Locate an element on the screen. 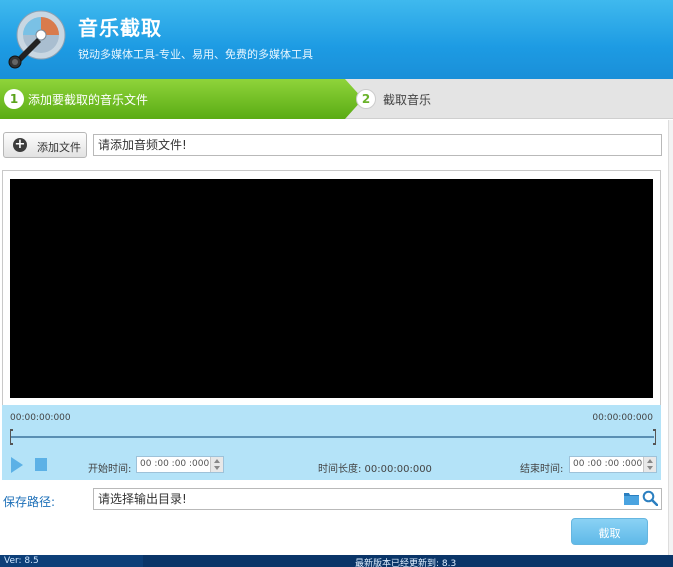  current-time: 00:00:00:000 is located at coordinates (40, 418).